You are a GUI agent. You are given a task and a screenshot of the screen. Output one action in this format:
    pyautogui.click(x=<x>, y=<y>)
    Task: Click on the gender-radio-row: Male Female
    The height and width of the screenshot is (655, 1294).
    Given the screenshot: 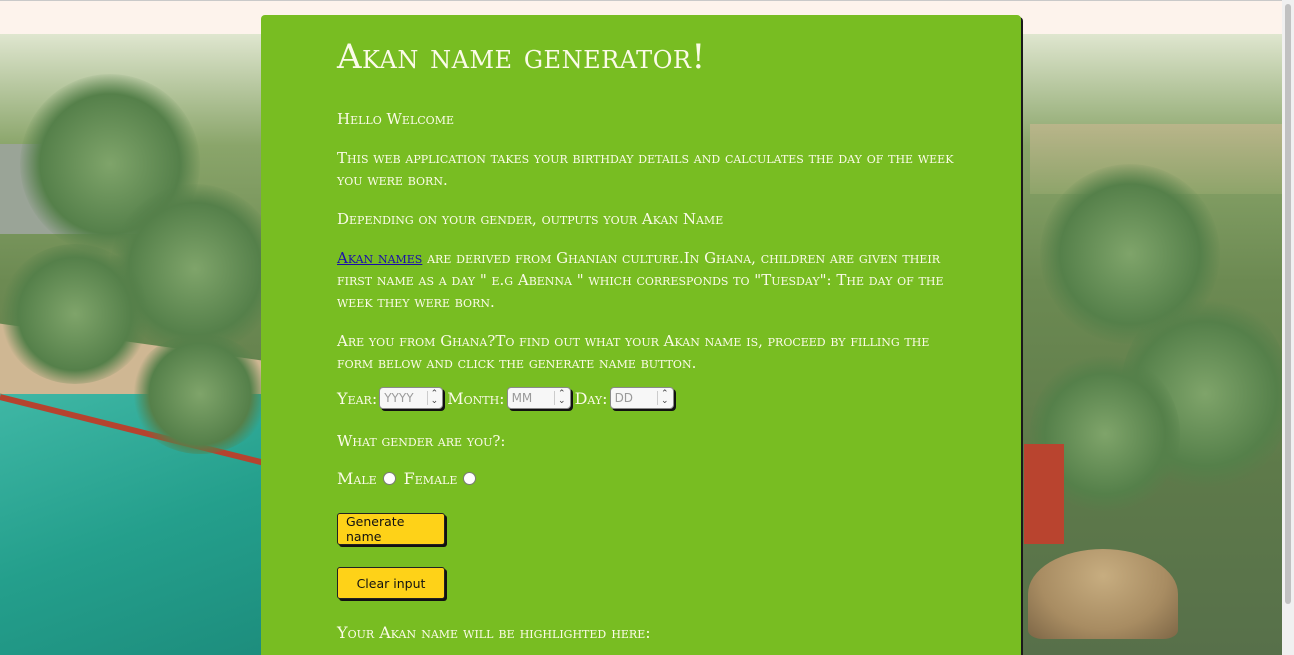 What is the action you would take?
    pyautogui.click(x=410, y=478)
    